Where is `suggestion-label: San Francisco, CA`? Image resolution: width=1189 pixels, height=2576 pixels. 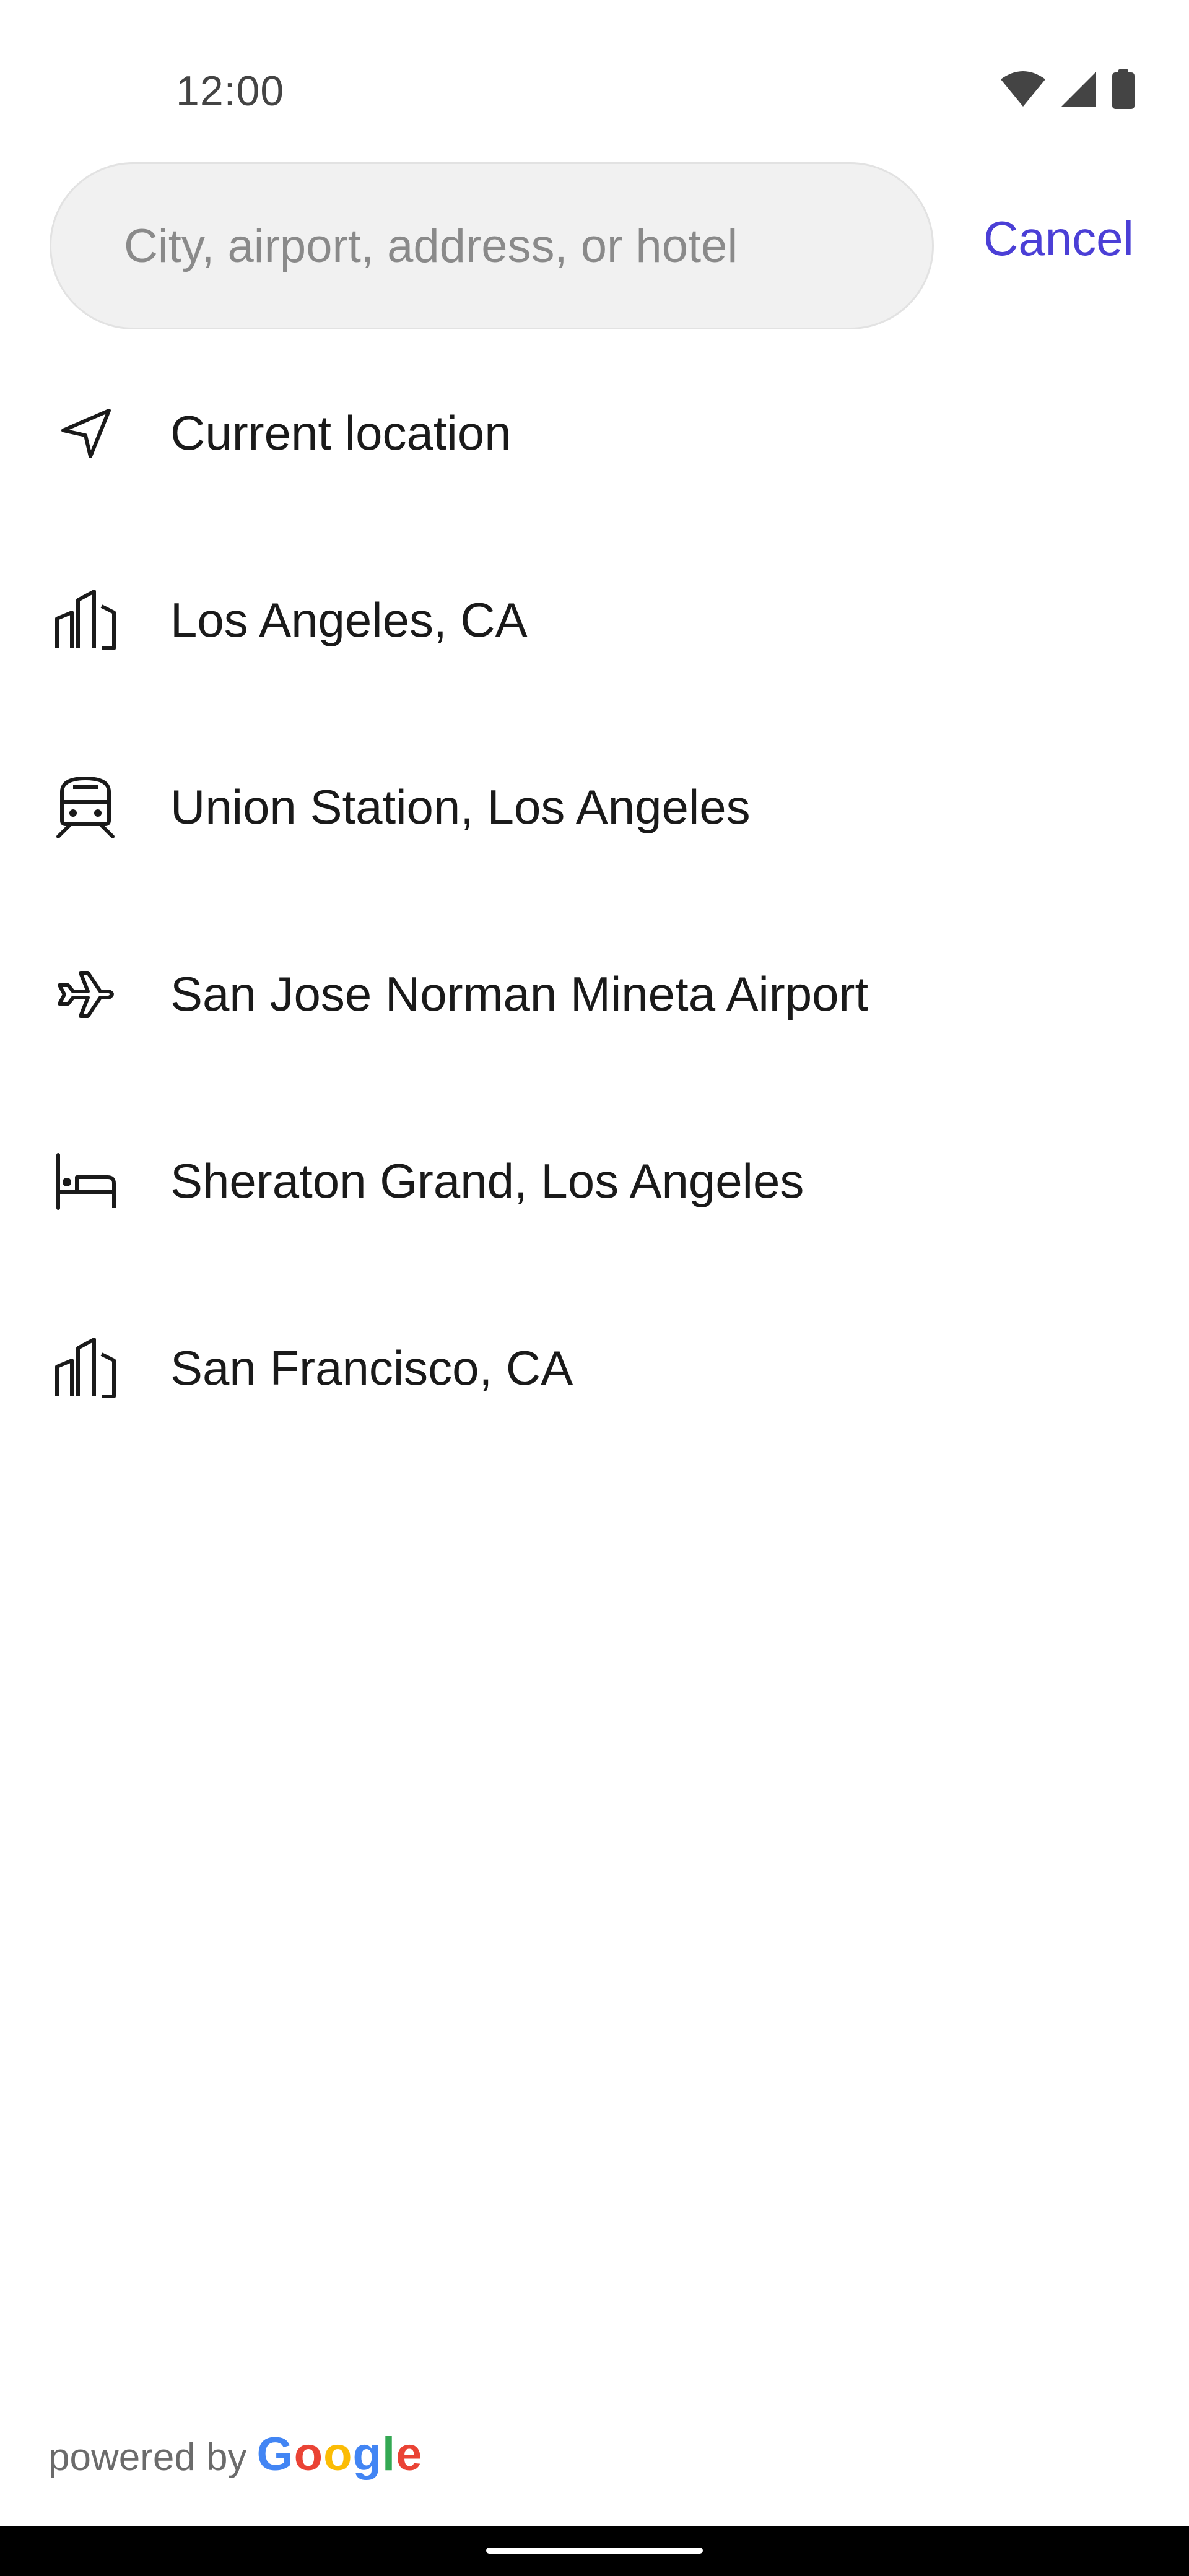
suggestion-label: San Francisco, CA is located at coordinates (371, 1367).